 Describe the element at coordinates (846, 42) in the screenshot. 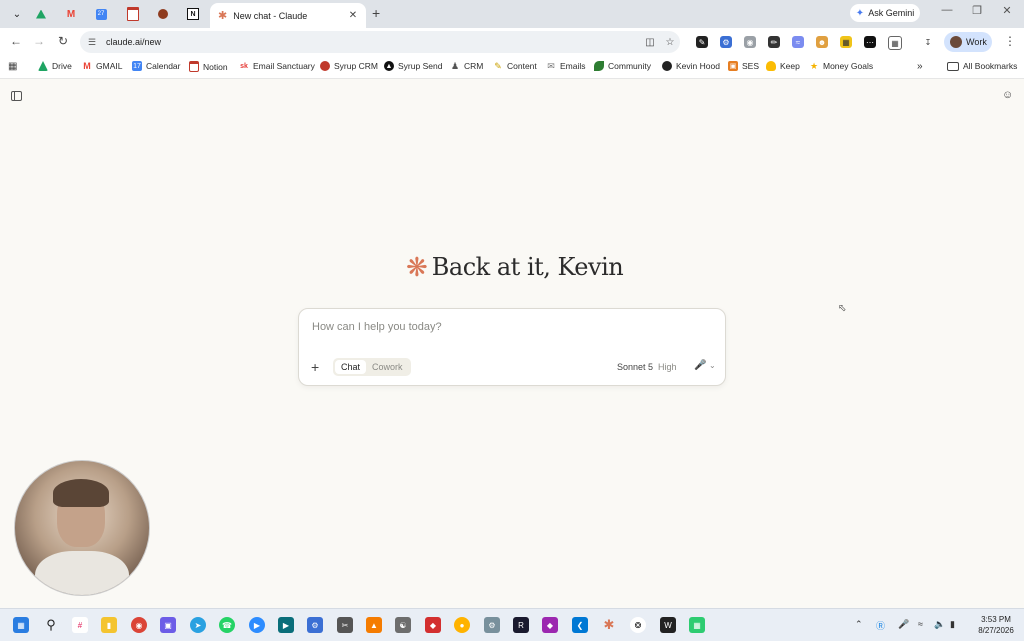

I see `notes-extension-icon: ▦` at that location.